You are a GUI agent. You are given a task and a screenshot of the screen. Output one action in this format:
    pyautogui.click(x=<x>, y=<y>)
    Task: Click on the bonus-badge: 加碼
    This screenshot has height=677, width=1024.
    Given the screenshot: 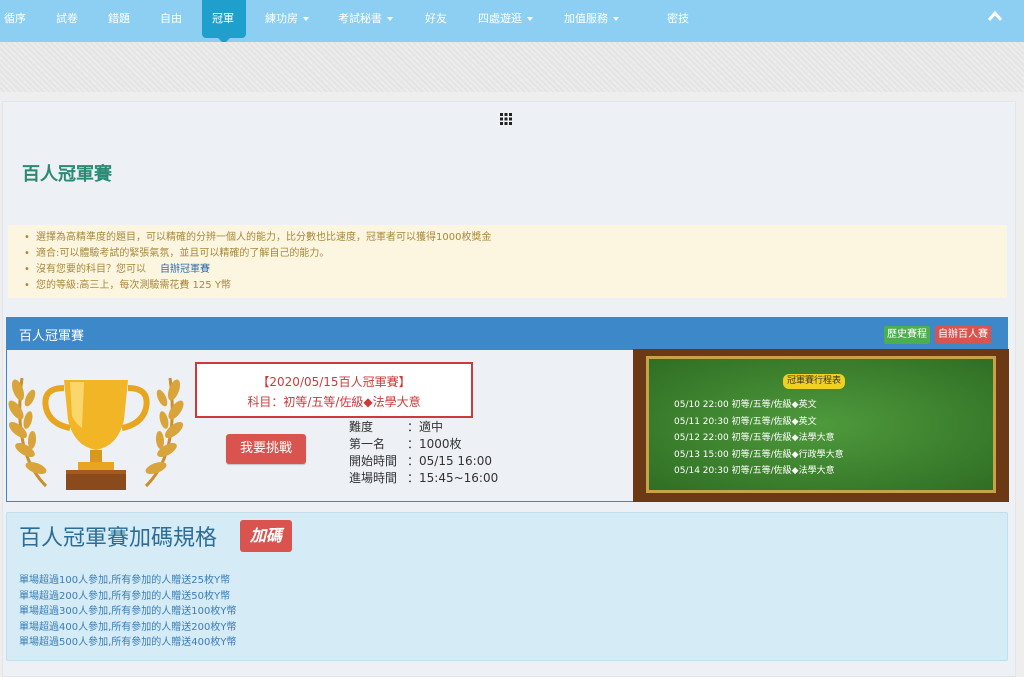 What is the action you would take?
    pyautogui.click(x=266, y=536)
    